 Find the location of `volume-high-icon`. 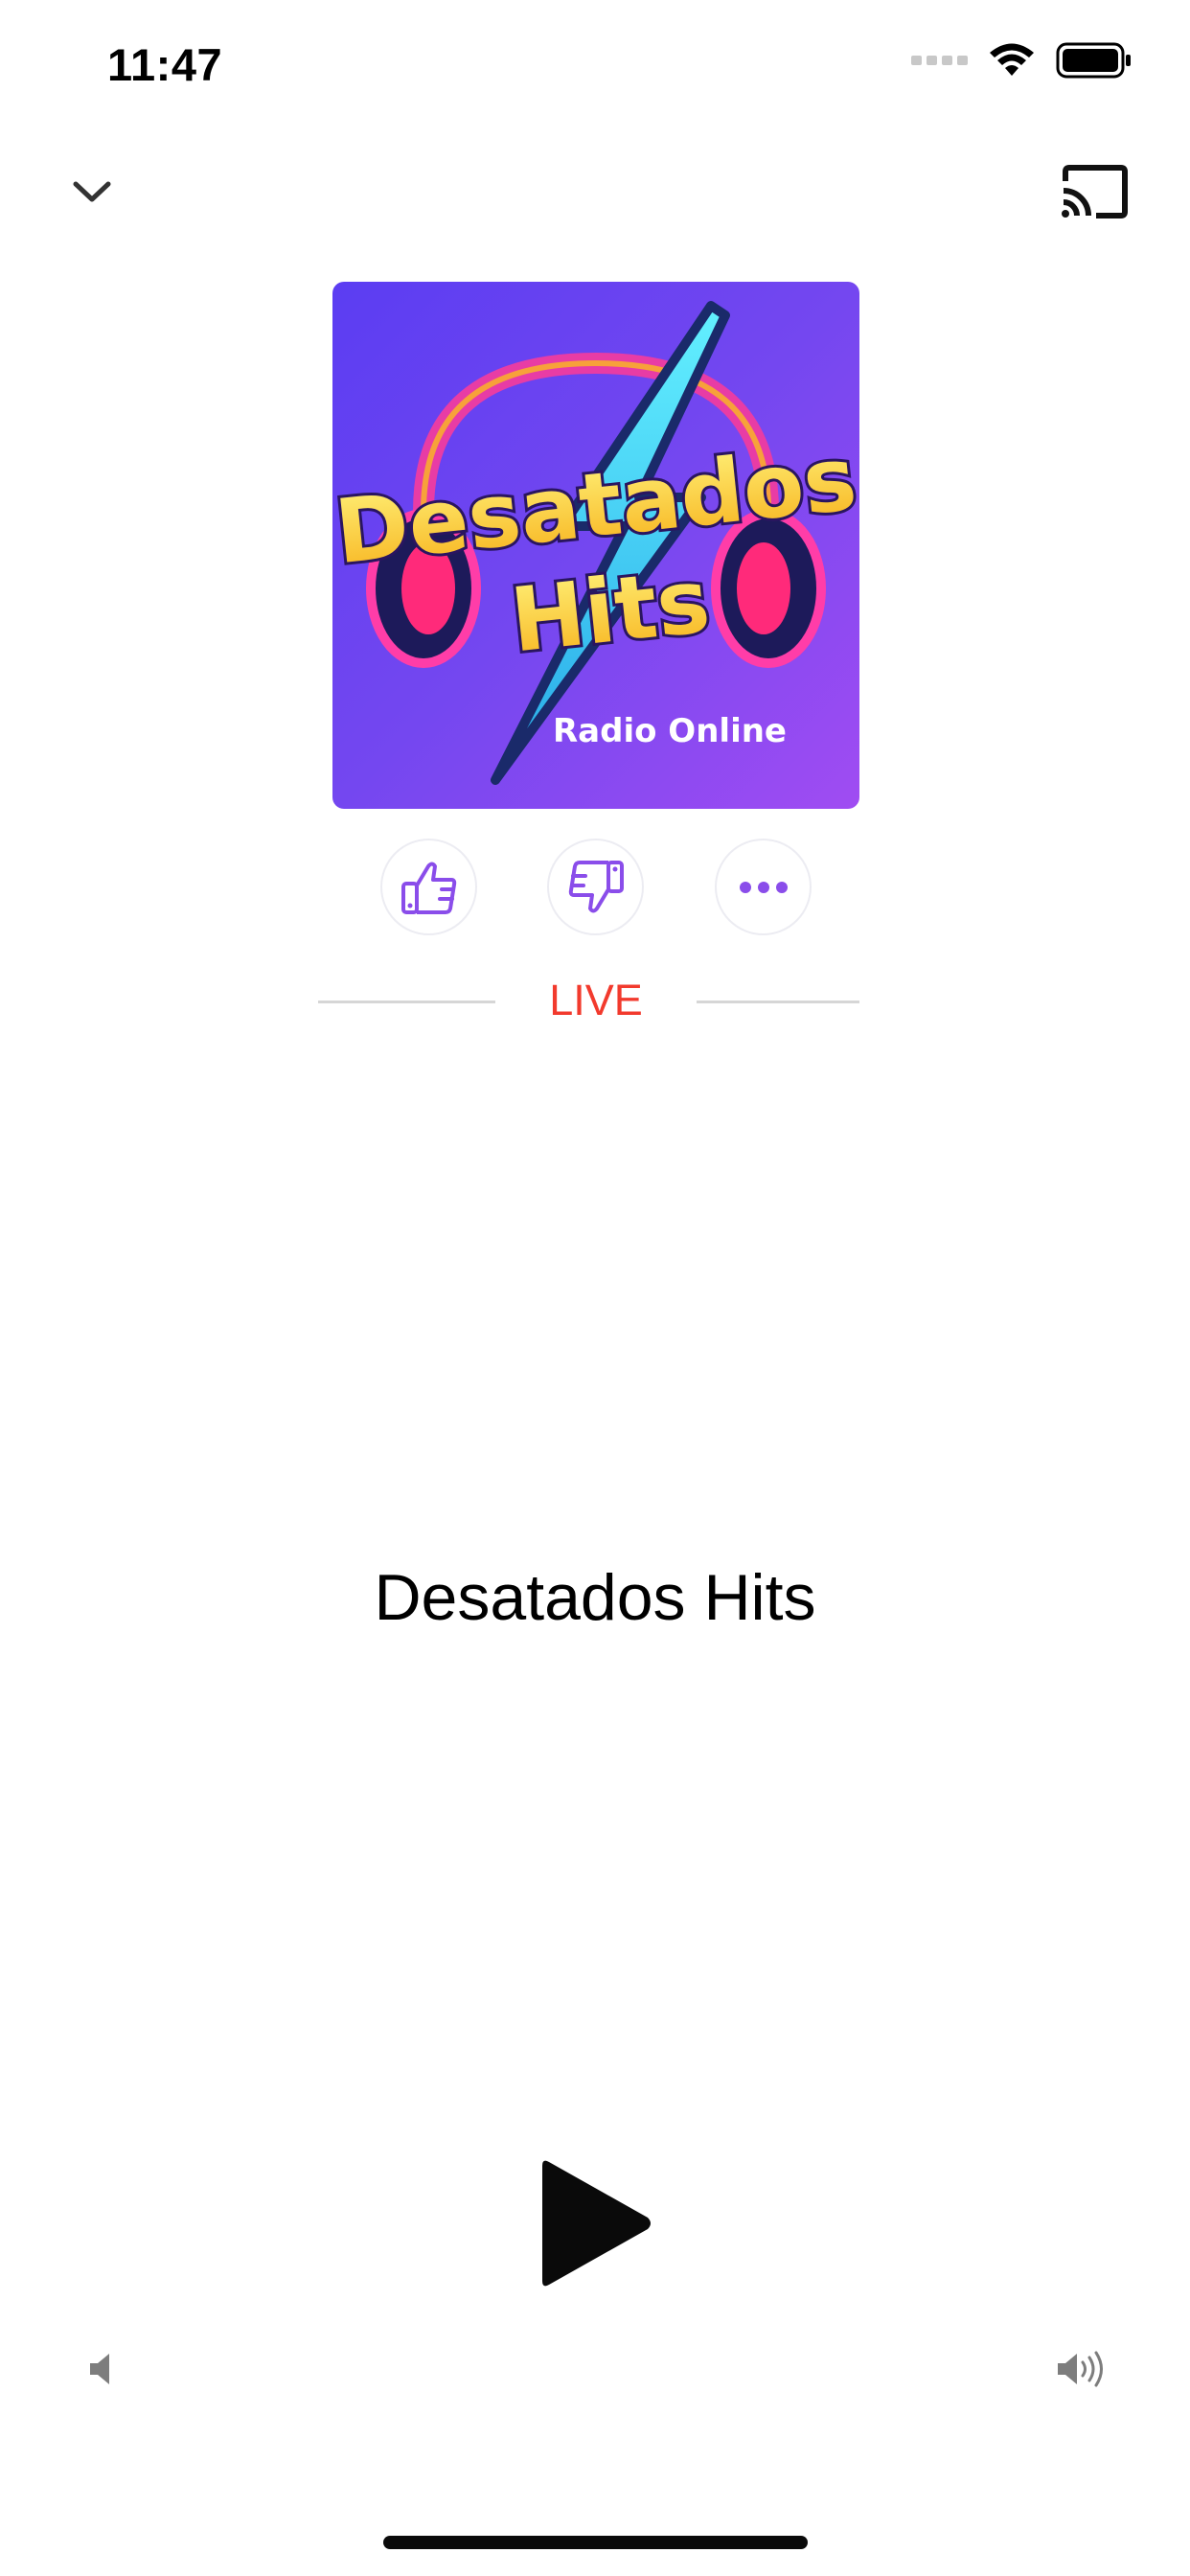

volume-high-icon is located at coordinates (1080, 2369).